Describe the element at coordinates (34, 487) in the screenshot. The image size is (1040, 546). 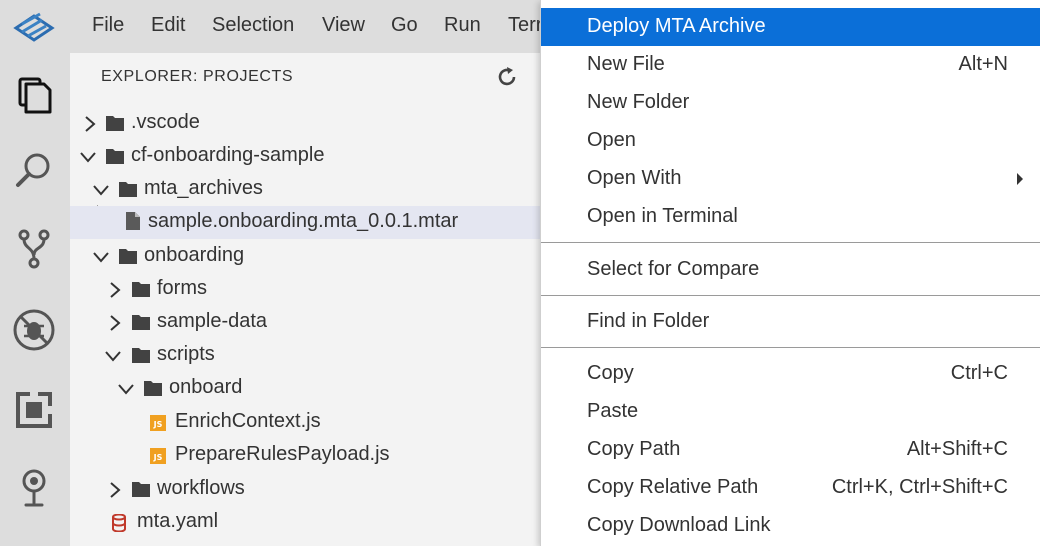
I see `cloud-foundry-icon` at that location.